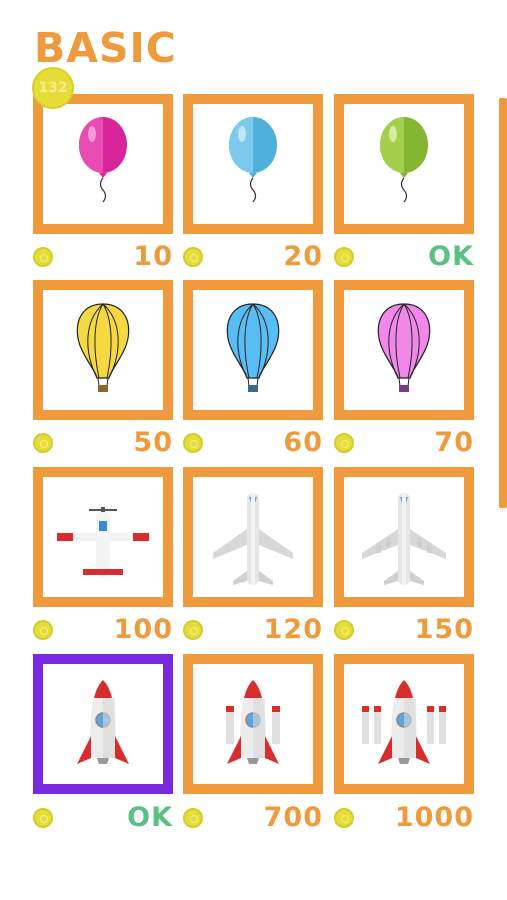 The image size is (507, 900). What do you see at coordinates (293, 629) in the screenshot?
I see `item-price: 120` at bounding box center [293, 629].